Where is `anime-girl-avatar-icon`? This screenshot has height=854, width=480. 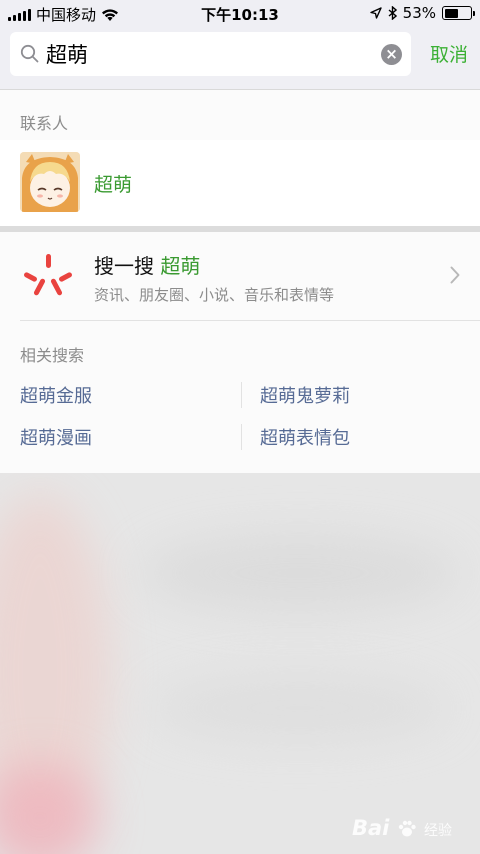 anime-girl-avatar-icon is located at coordinates (50, 182).